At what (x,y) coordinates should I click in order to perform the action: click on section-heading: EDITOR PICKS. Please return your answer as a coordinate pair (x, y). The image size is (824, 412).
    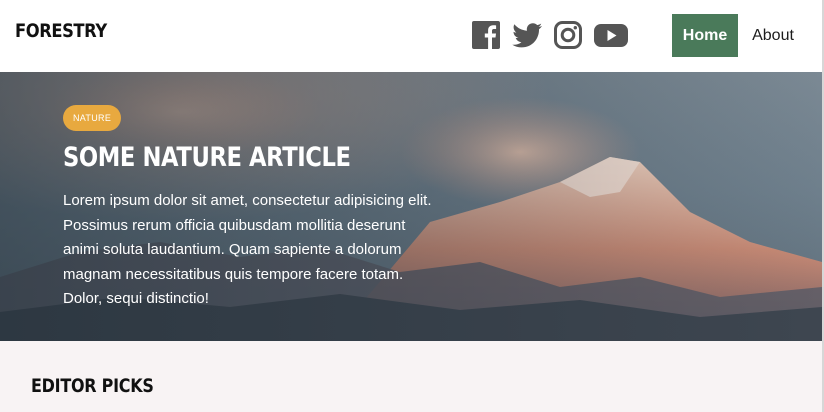
    Looking at the image, I should click on (92, 386).